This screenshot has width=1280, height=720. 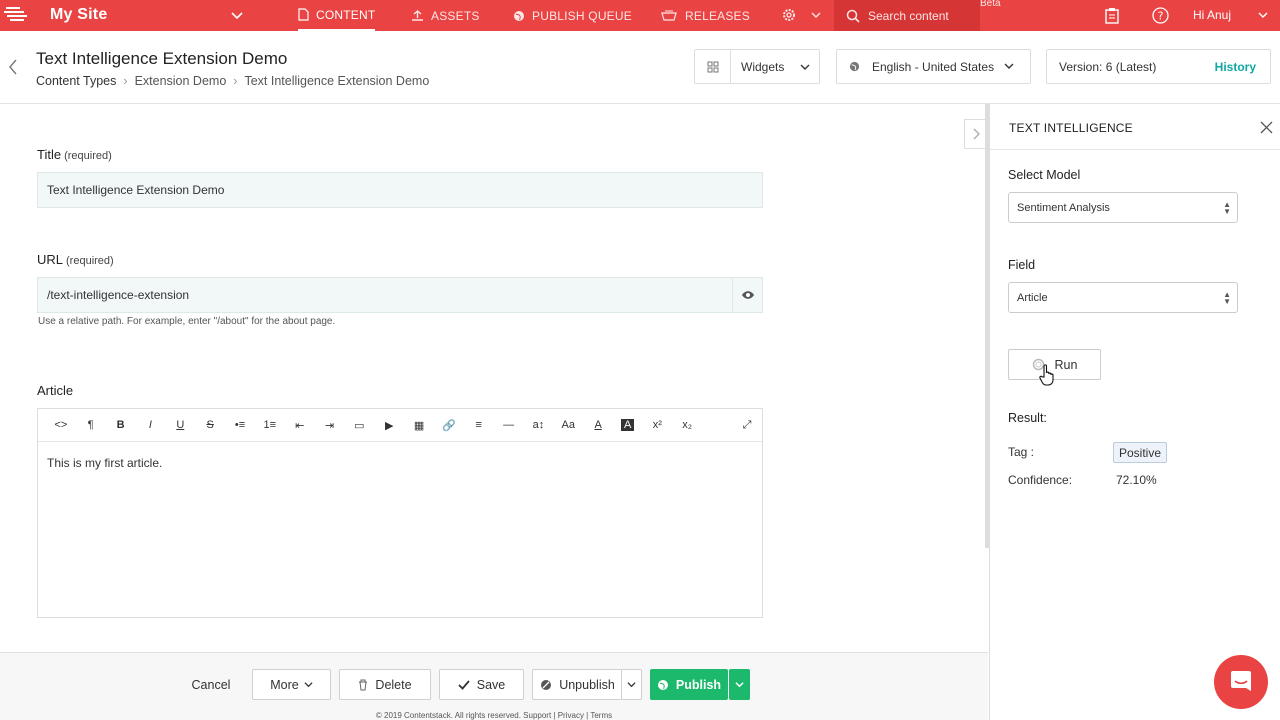 I want to click on run-label: Run, so click(x=1066, y=364).